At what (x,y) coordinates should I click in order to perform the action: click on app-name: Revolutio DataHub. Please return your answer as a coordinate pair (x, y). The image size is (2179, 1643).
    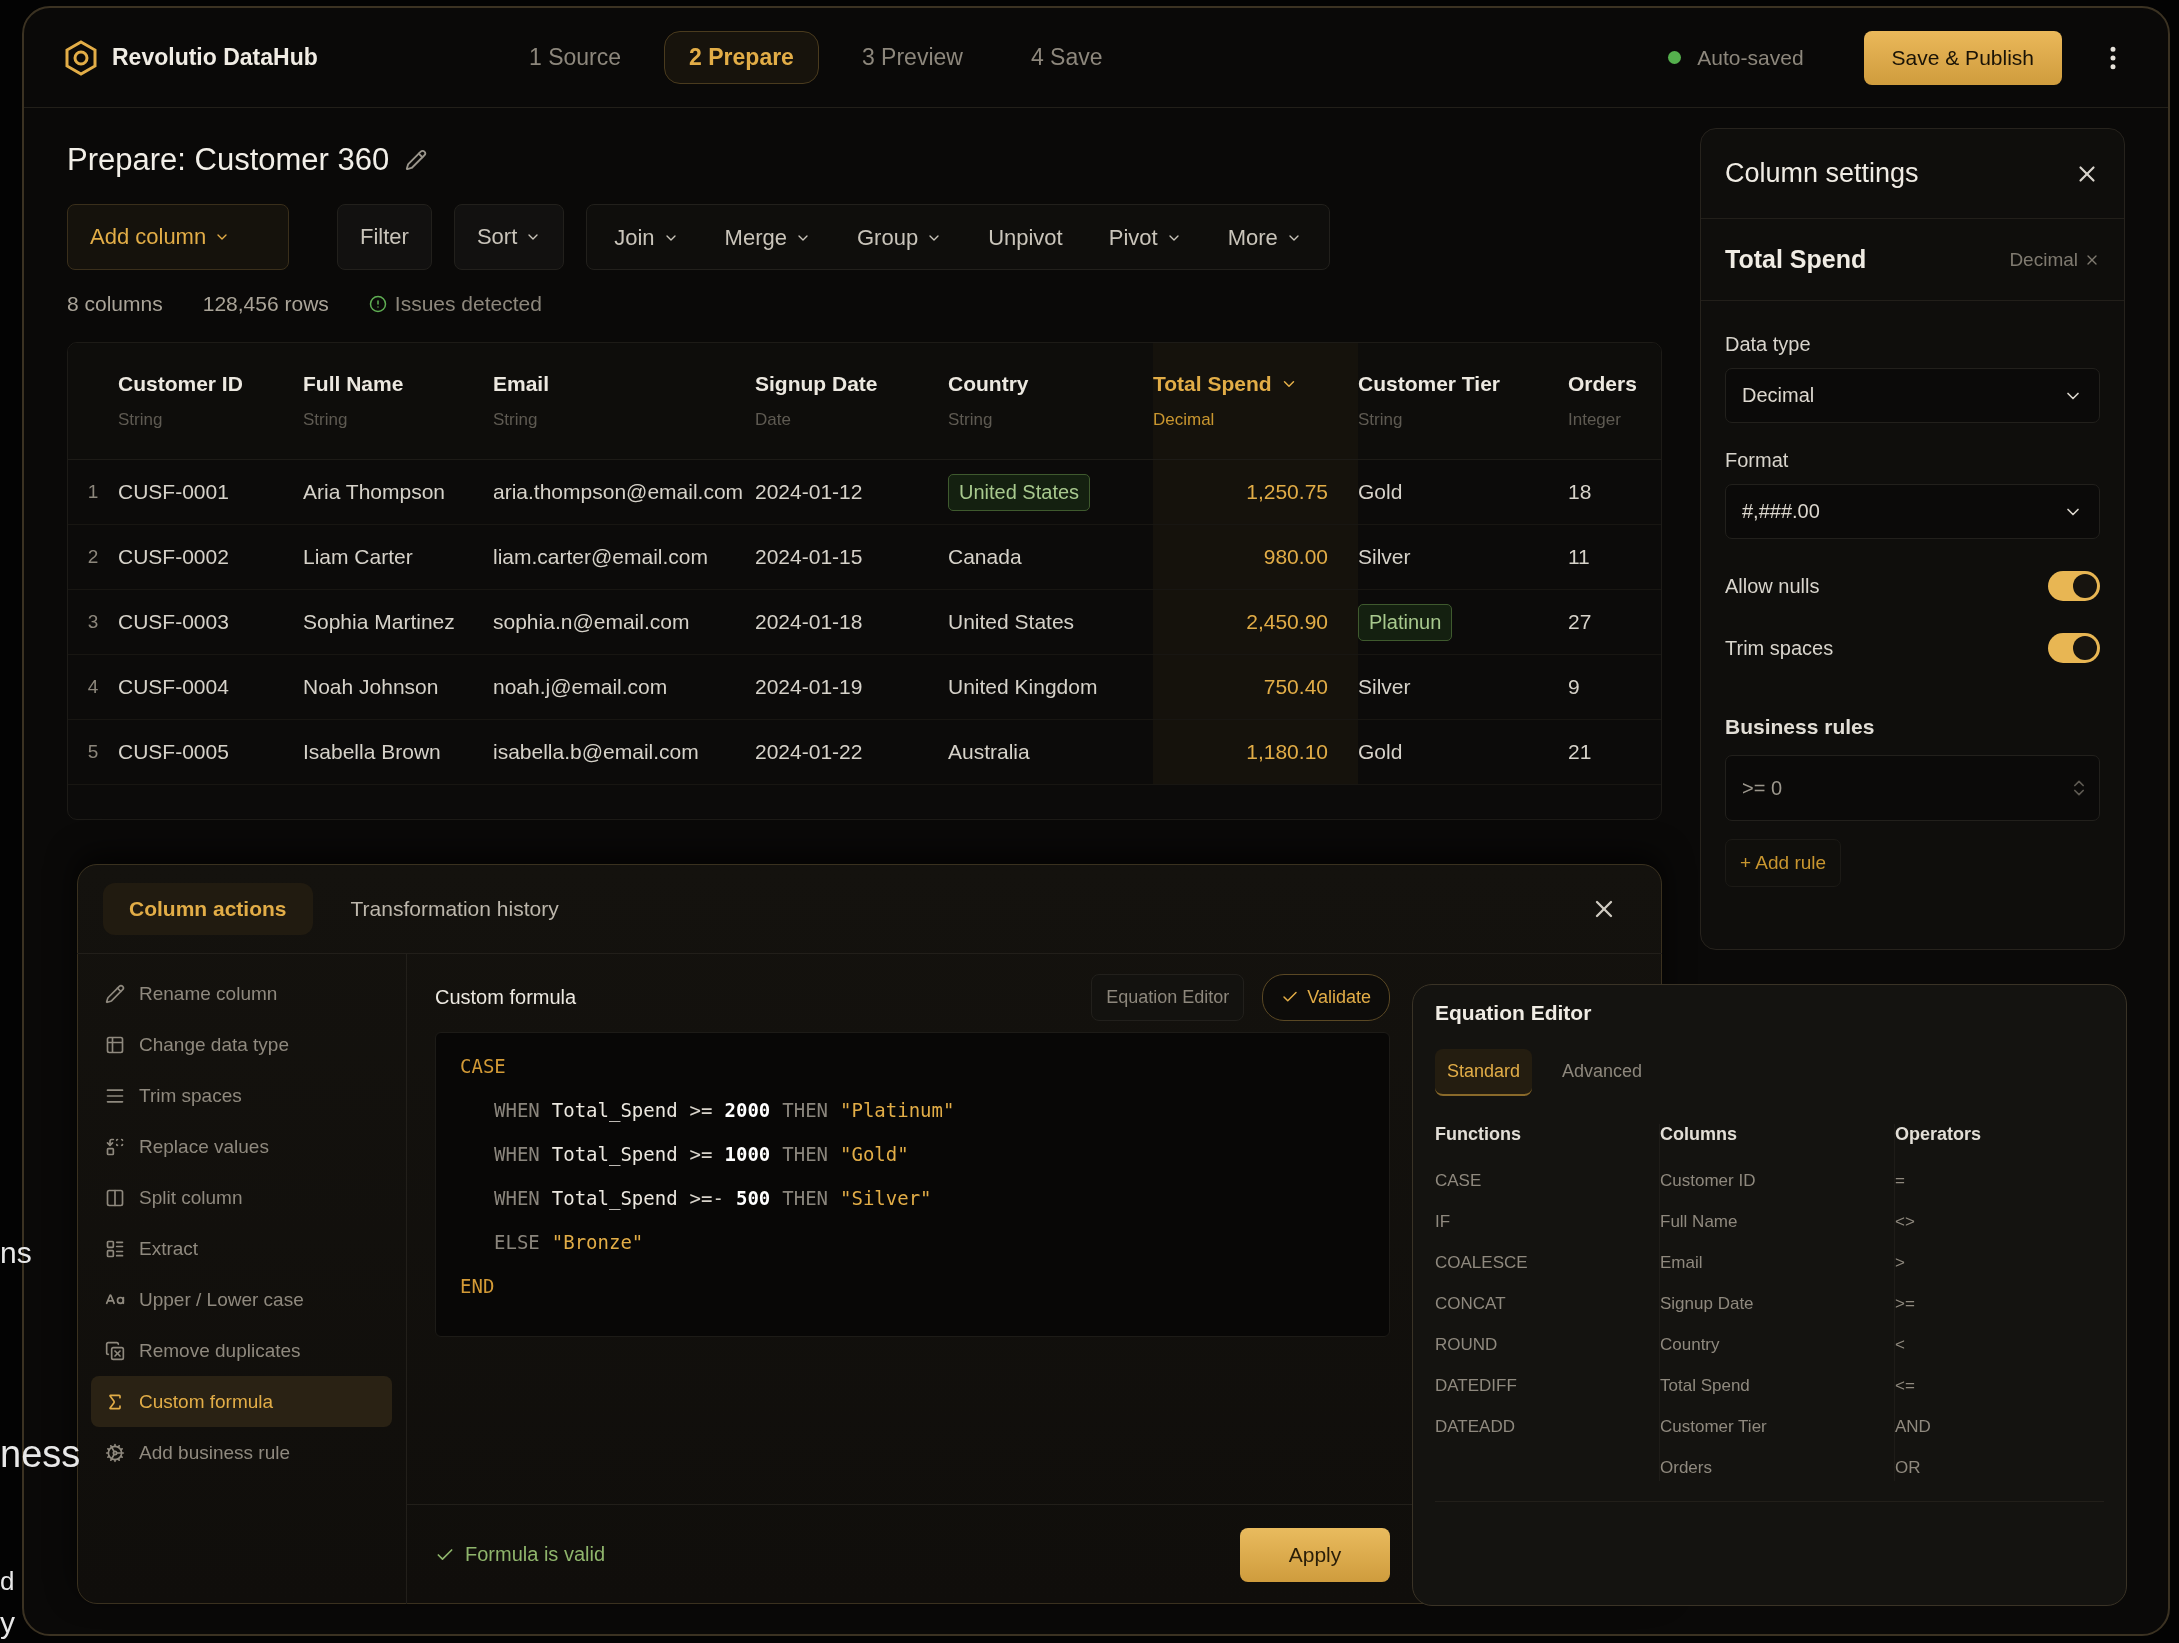
    Looking at the image, I should click on (215, 57).